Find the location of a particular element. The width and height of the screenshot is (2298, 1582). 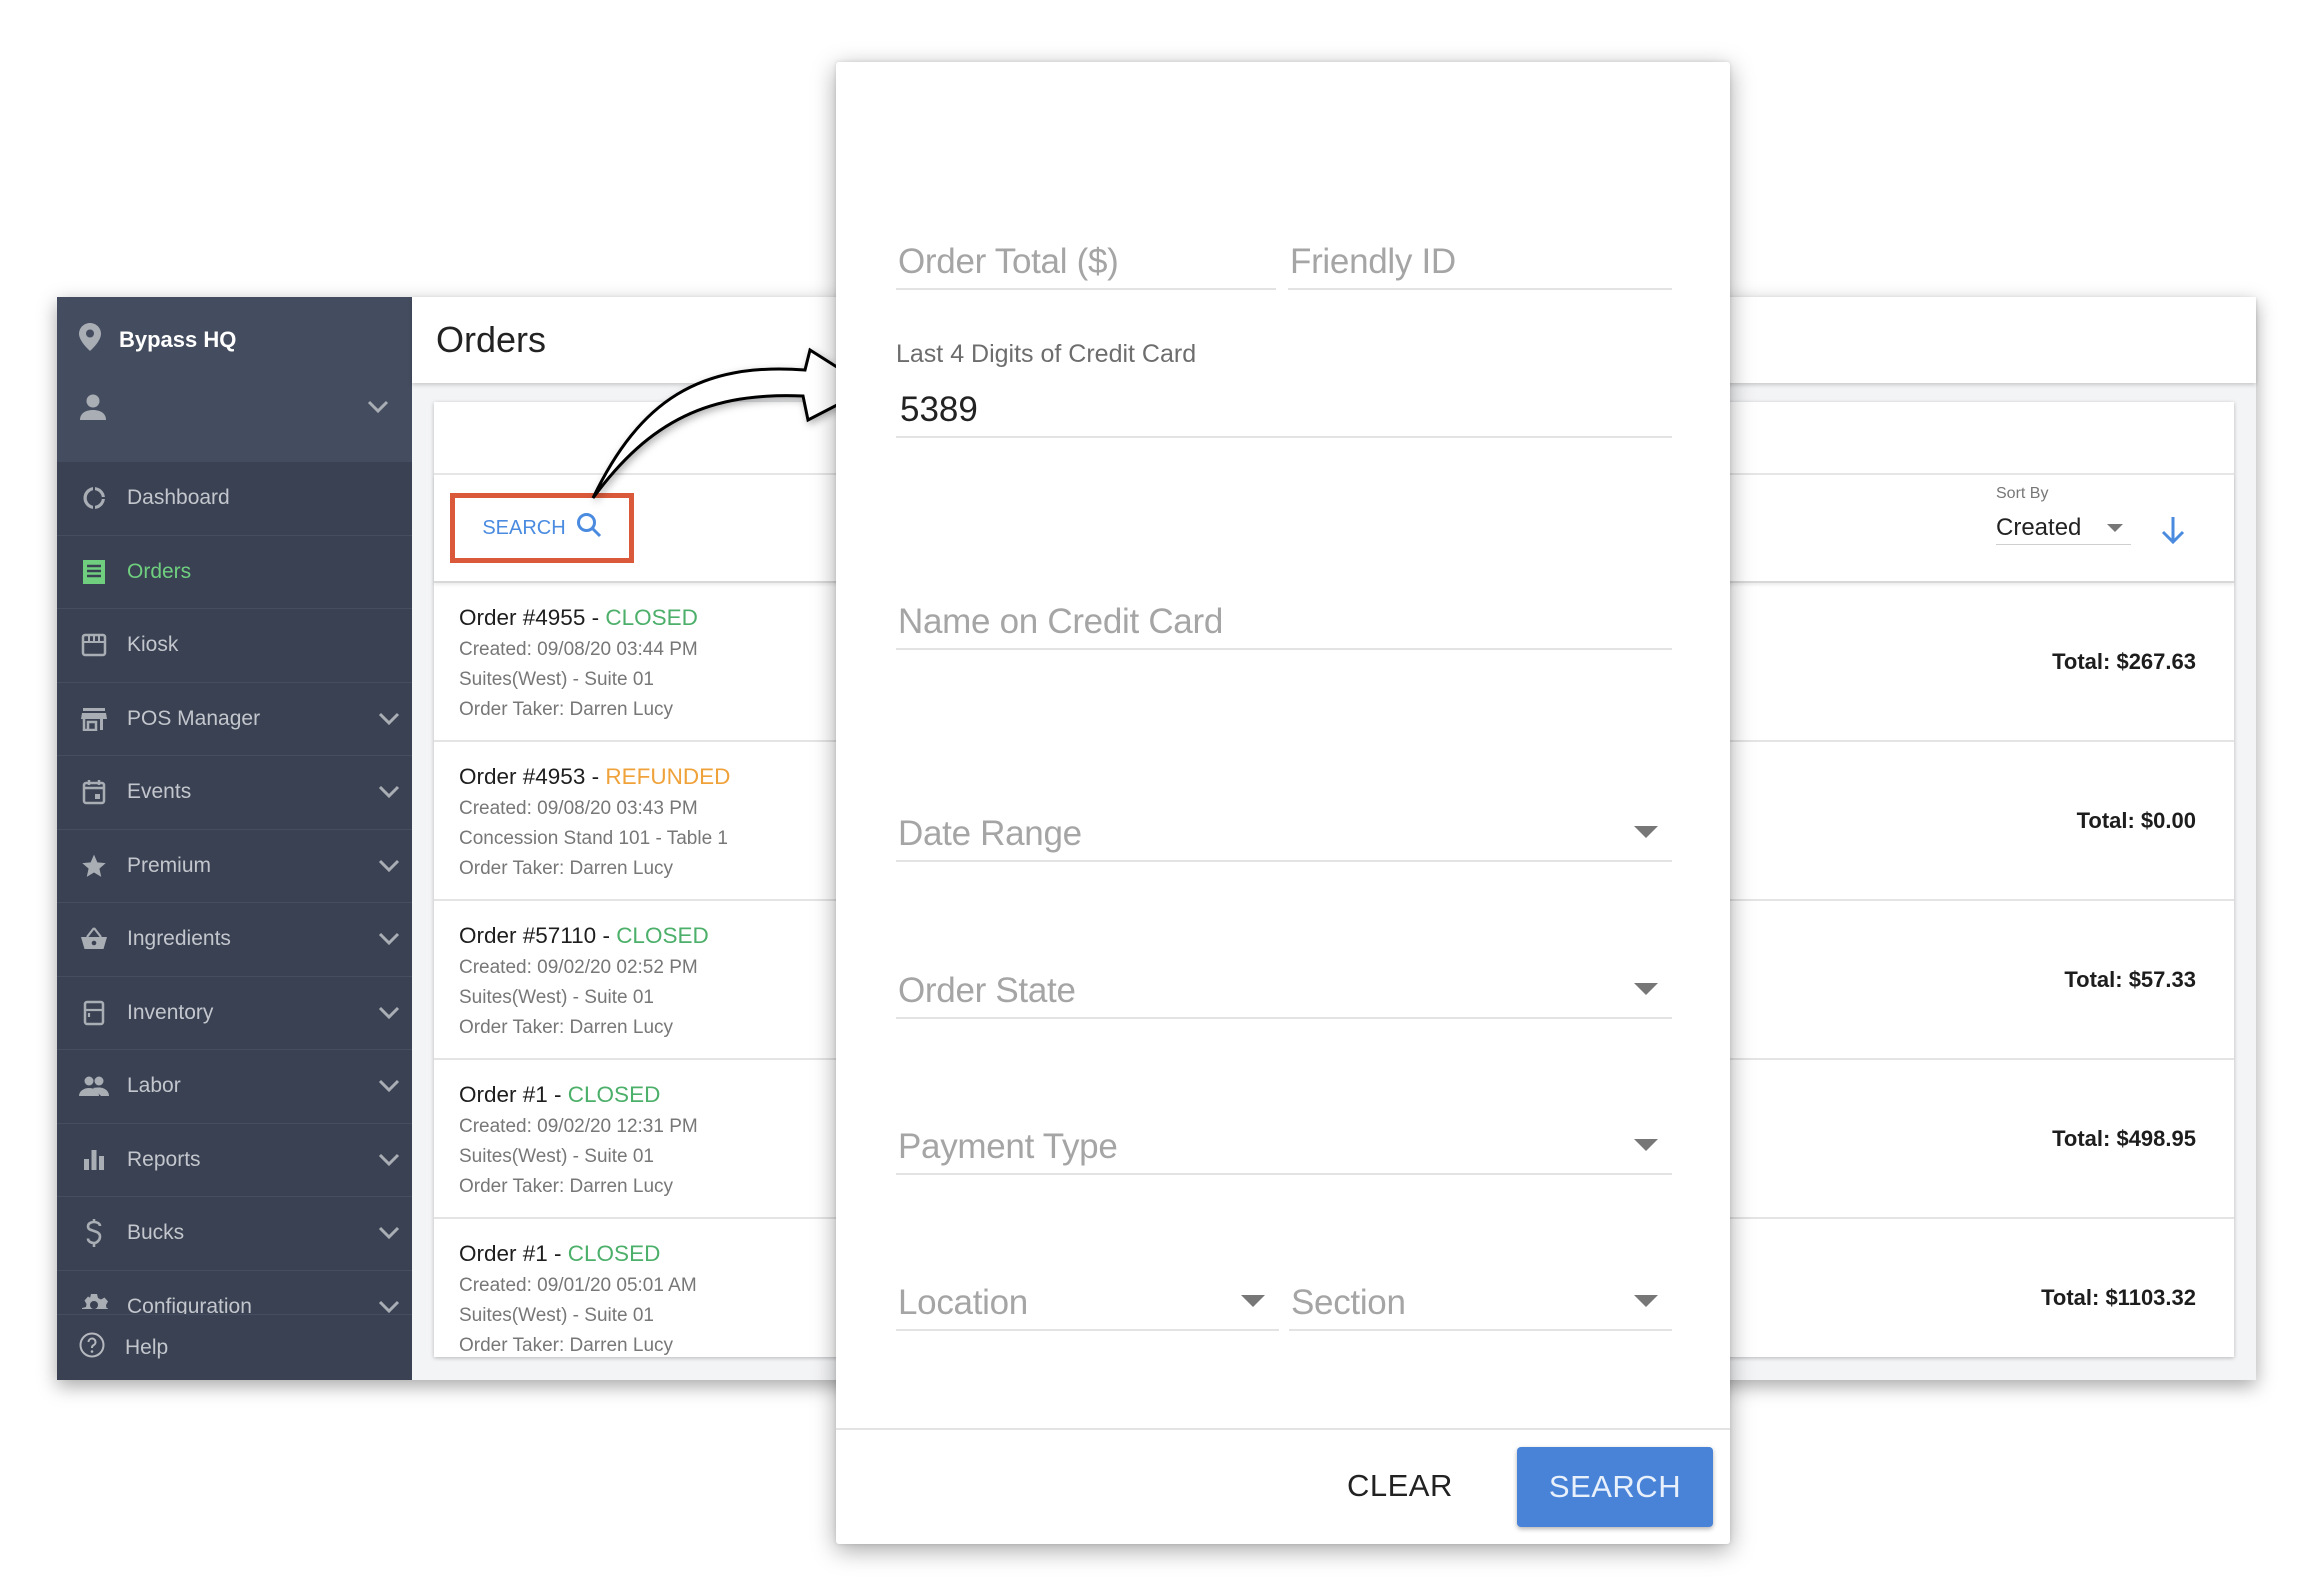

sidebar-header: Bypass HQ is located at coordinates (234, 379).